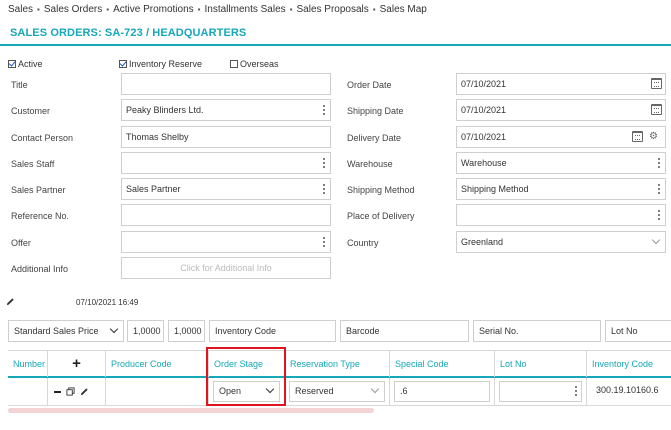 Image resolution: width=671 pixels, height=430 pixels. I want to click on col-inventory-code: Inventory Code, so click(629, 364).